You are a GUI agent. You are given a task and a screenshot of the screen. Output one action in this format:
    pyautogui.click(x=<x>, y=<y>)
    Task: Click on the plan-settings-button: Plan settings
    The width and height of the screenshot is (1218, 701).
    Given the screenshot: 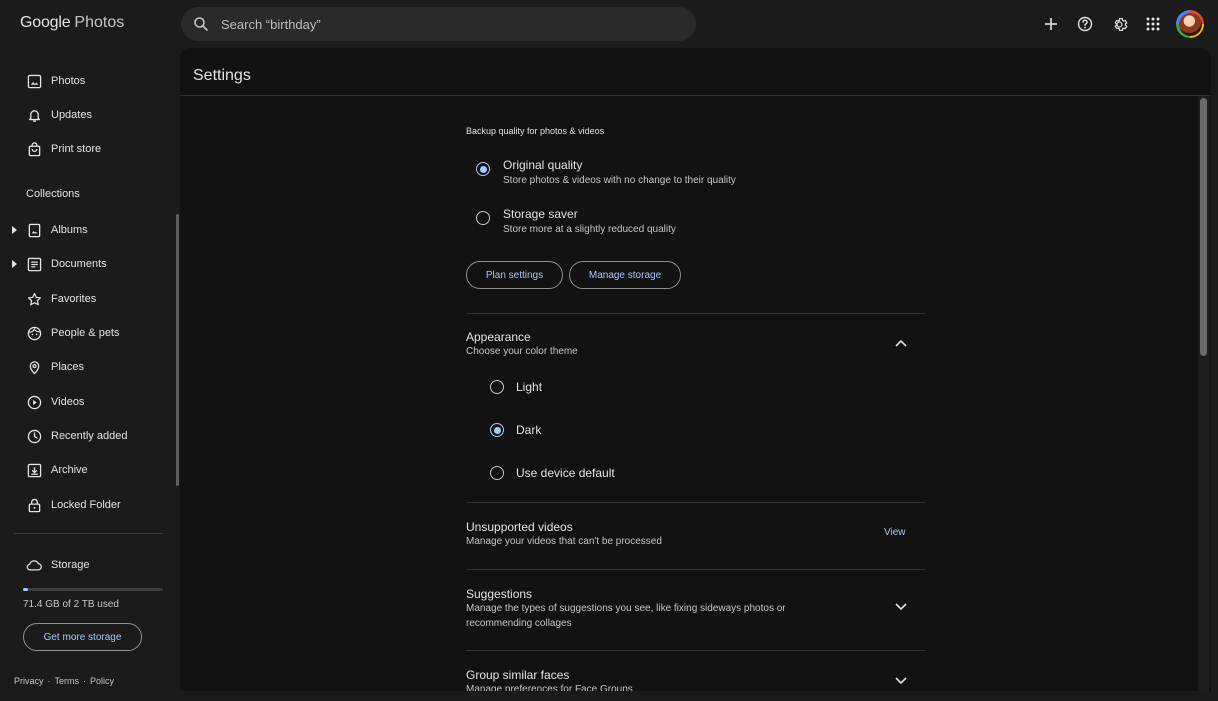 What is the action you would take?
    pyautogui.click(x=514, y=275)
    